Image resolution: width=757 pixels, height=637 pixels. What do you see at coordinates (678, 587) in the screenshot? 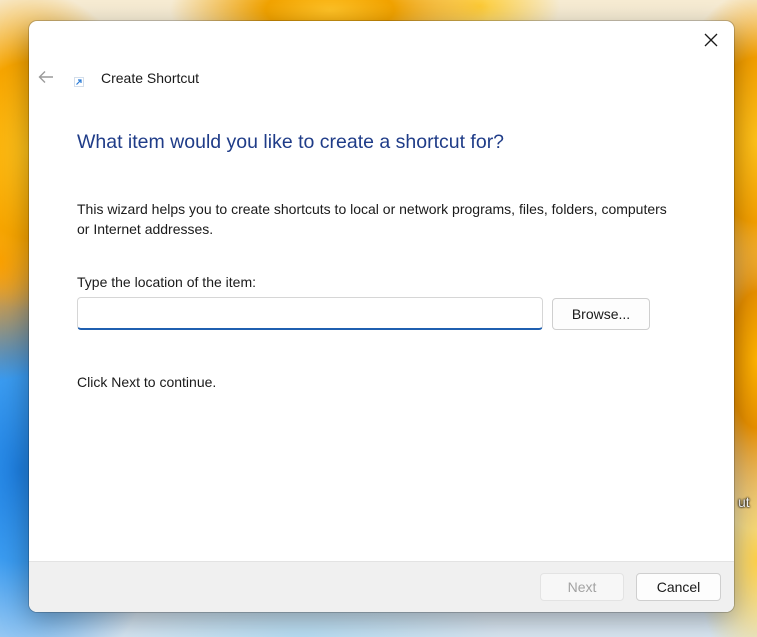
I see `cancel-button: Cancel` at bounding box center [678, 587].